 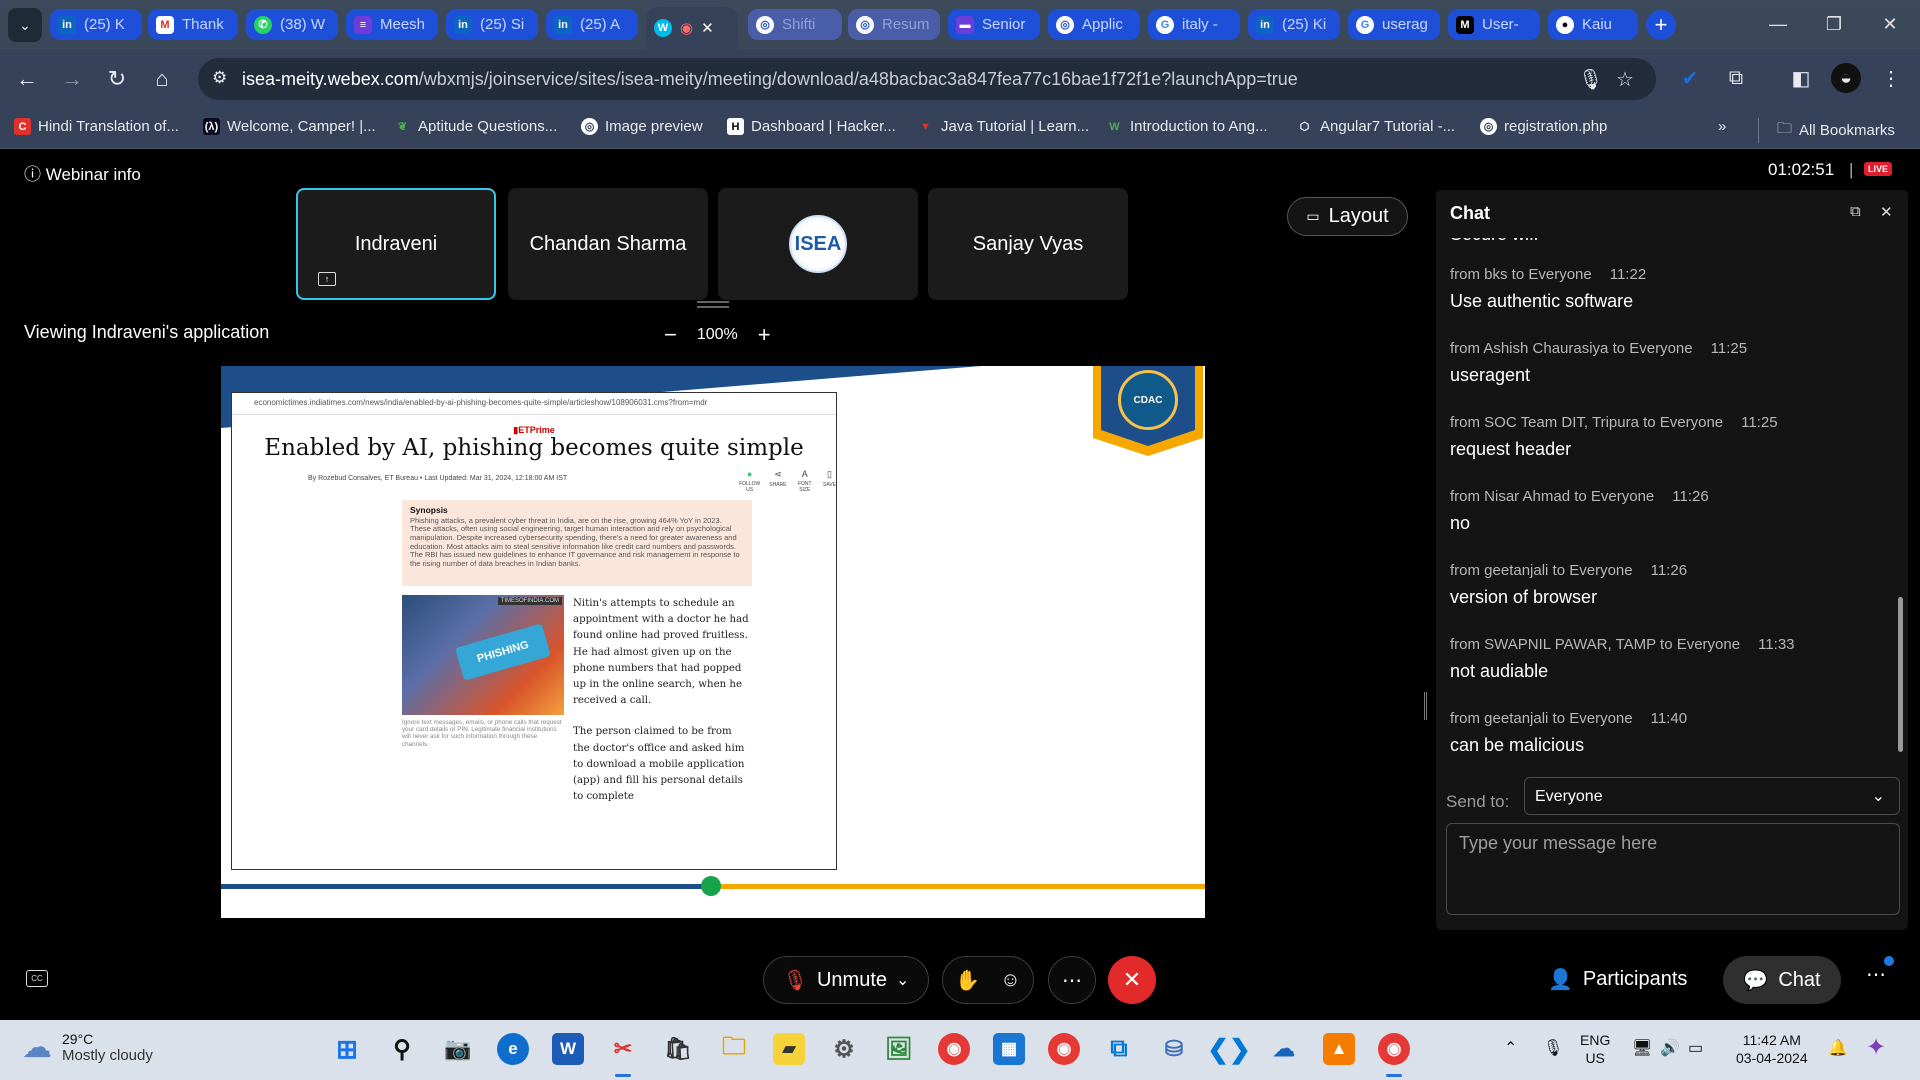 I want to click on word-icon: W, so click(x=568, y=1049).